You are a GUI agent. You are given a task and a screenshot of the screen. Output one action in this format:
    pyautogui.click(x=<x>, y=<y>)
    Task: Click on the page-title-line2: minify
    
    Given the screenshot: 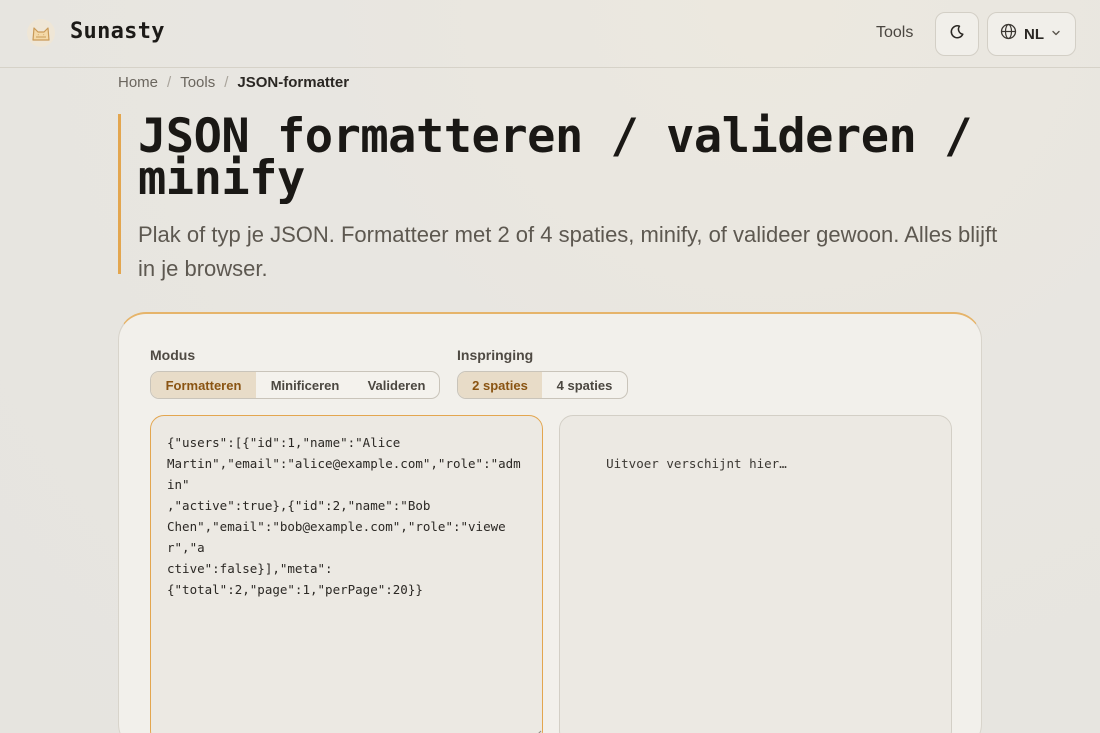 What is the action you would take?
    pyautogui.click(x=221, y=178)
    